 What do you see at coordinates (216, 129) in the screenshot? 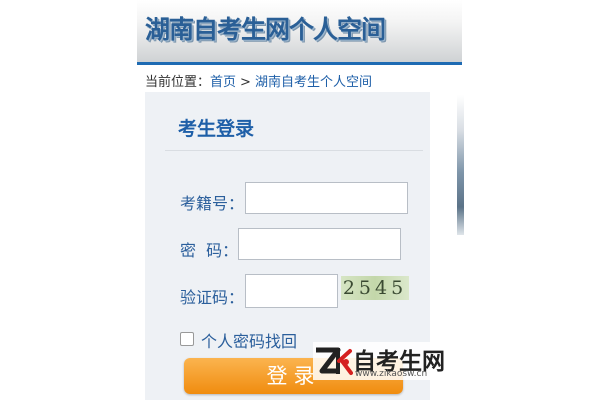
I see `login-title: 考生登录` at bounding box center [216, 129].